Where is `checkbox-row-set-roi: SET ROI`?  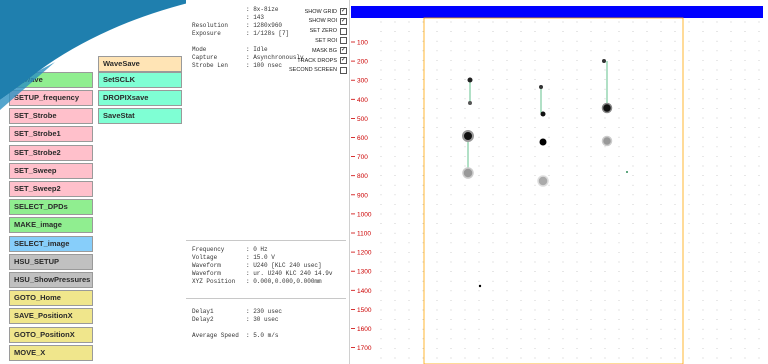 checkbox-row-set-roi: SET ROI is located at coordinates (331, 41).